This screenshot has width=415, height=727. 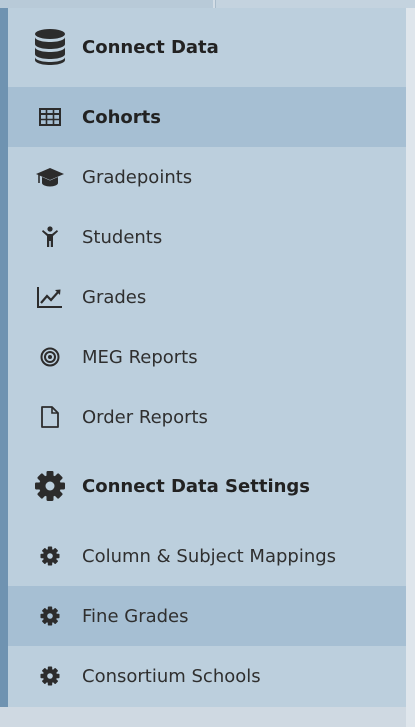 I want to click on sidebar-item-connect-data: Connect Data, so click(x=207, y=47).